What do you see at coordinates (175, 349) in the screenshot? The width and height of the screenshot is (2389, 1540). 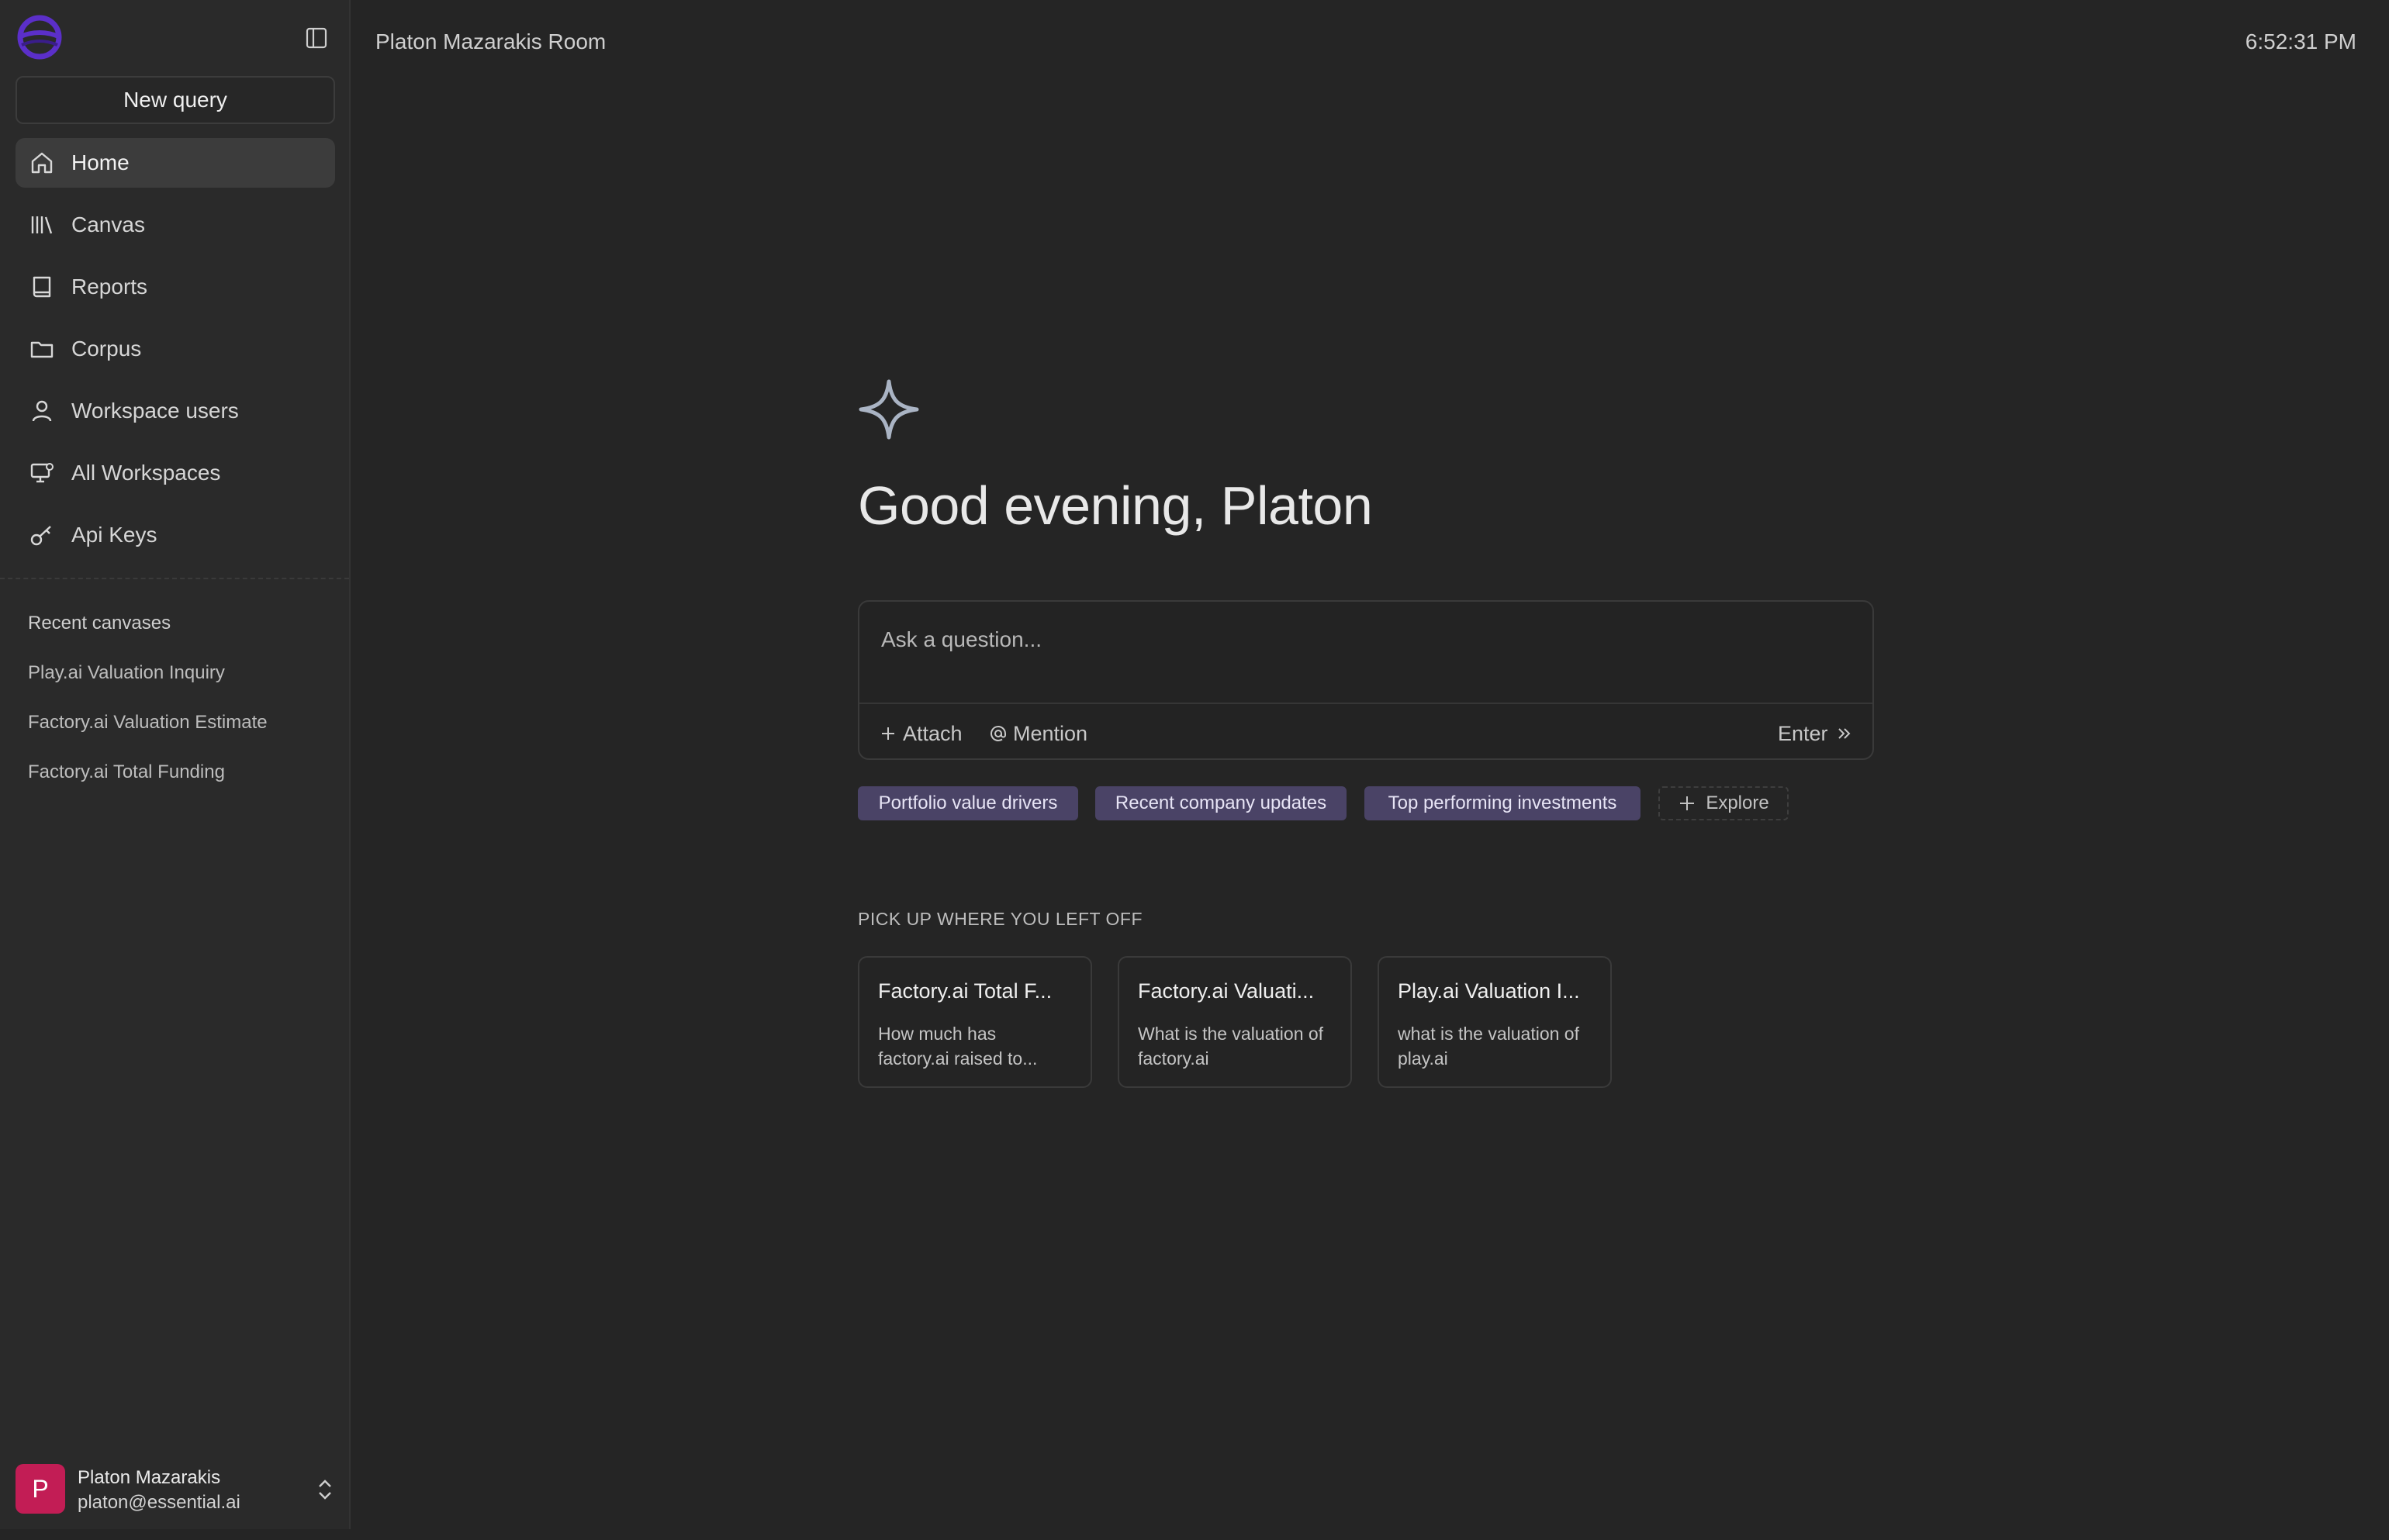 I see `sidebar-item-corpus: Corpus` at bounding box center [175, 349].